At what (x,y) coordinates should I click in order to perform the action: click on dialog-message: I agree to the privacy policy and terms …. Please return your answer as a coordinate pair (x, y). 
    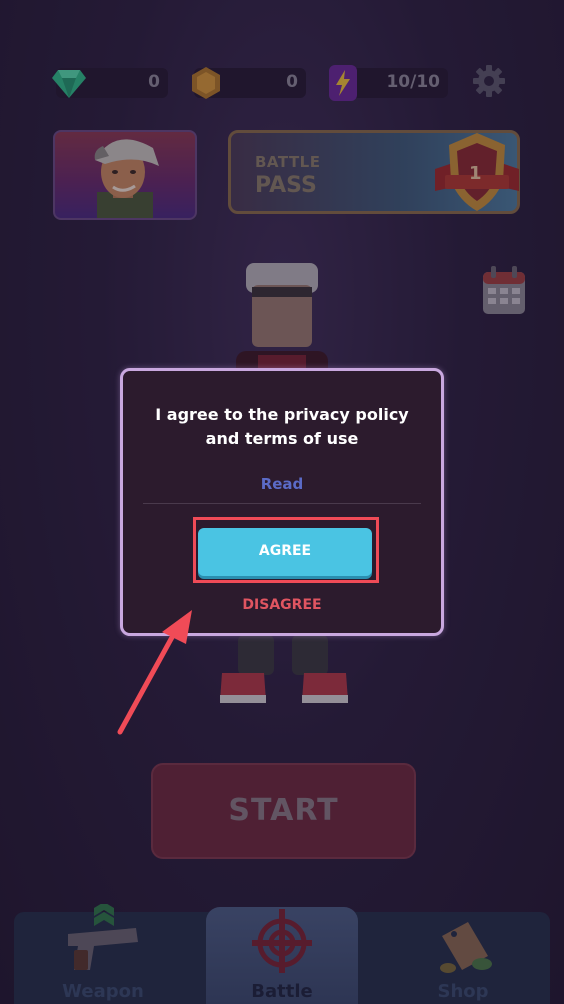
    Looking at the image, I should click on (282, 427).